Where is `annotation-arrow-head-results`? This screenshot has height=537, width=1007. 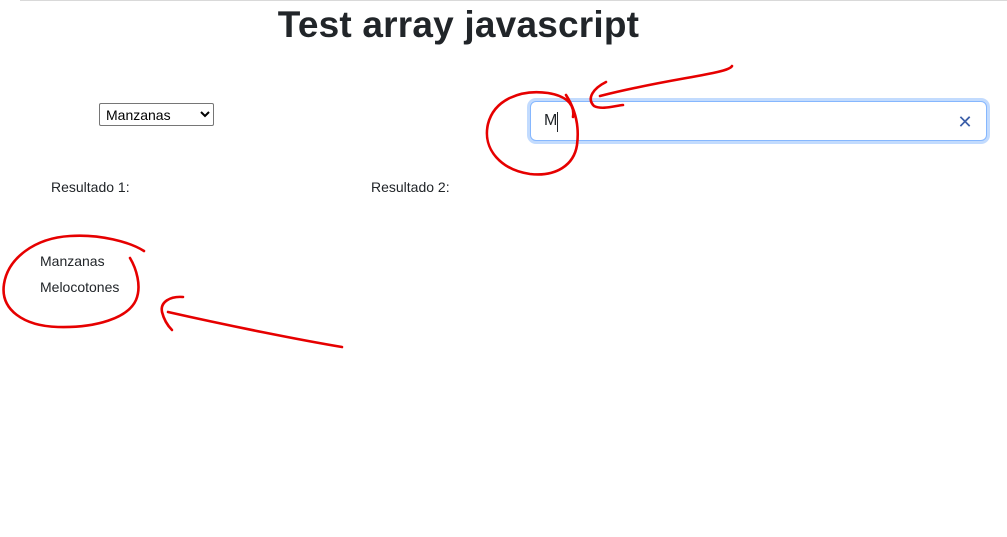 annotation-arrow-head-results is located at coordinates (172, 313).